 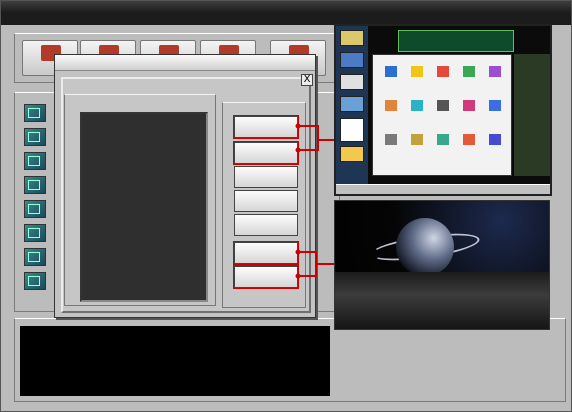 I want to click on close-icon: X, so click(x=307, y=80).